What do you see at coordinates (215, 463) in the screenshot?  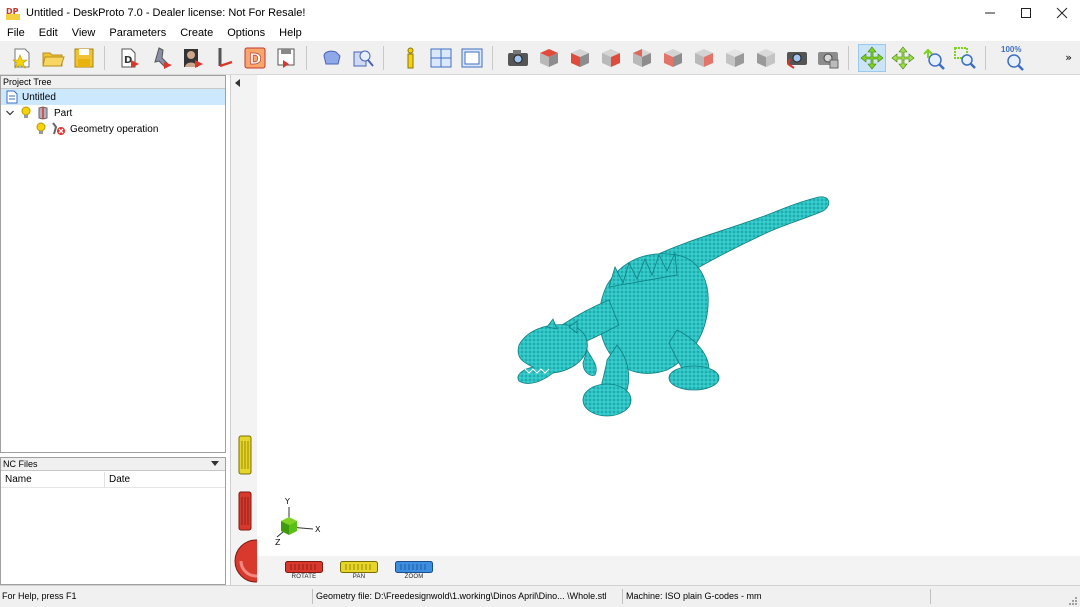 I see `dropdown-arrow-icon` at bounding box center [215, 463].